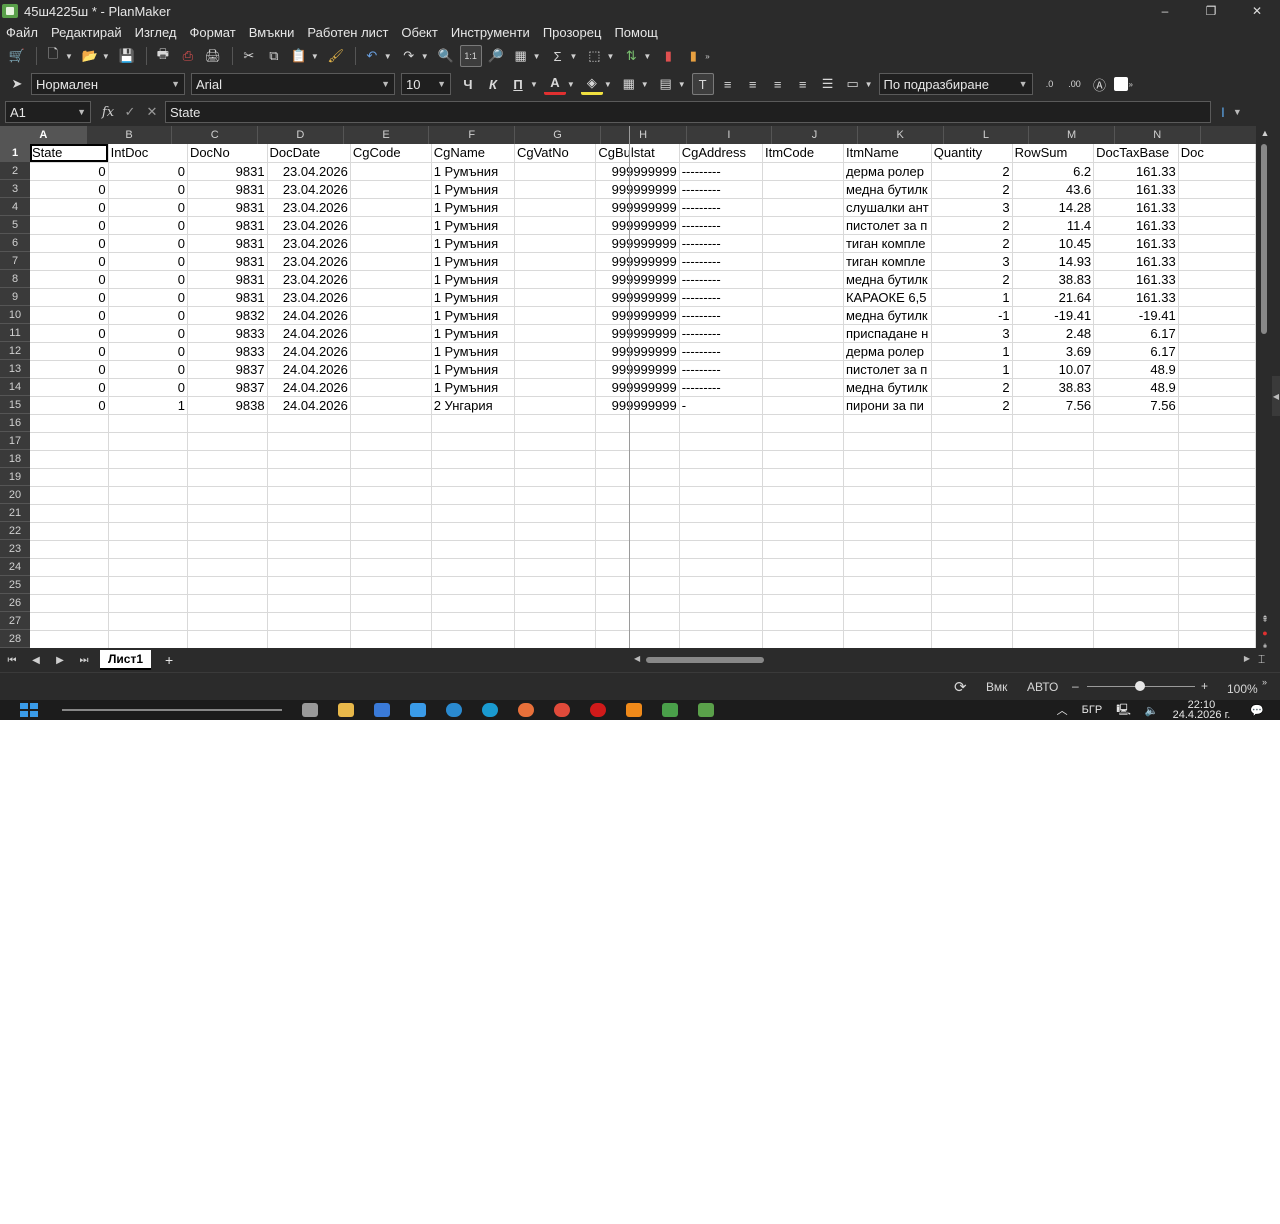  Describe the element at coordinates (706, 710) in the screenshot. I see `planmaker-taskbar-icon` at that location.